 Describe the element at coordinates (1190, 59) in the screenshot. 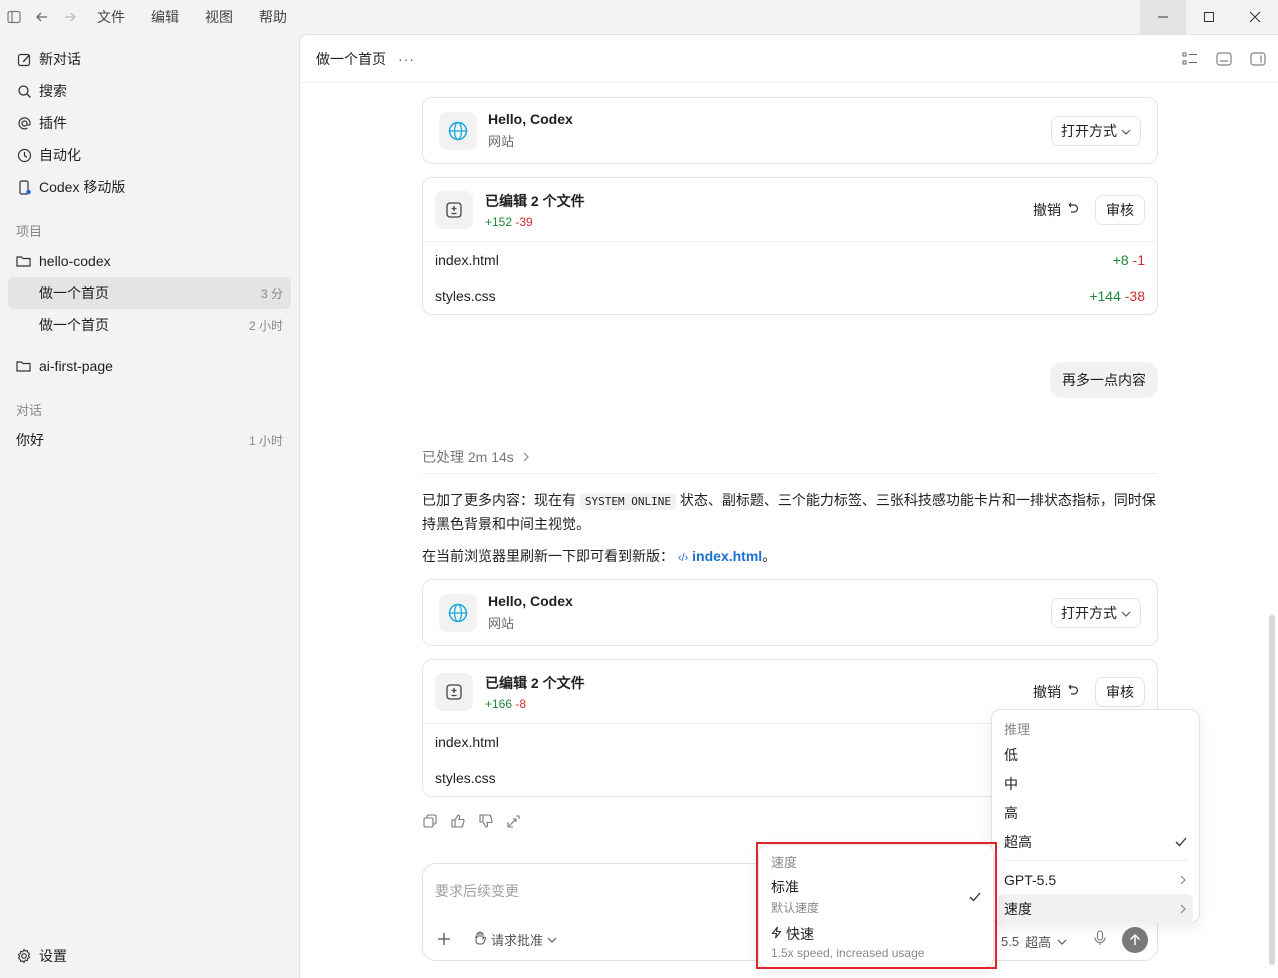

I see `checklist-icon` at that location.